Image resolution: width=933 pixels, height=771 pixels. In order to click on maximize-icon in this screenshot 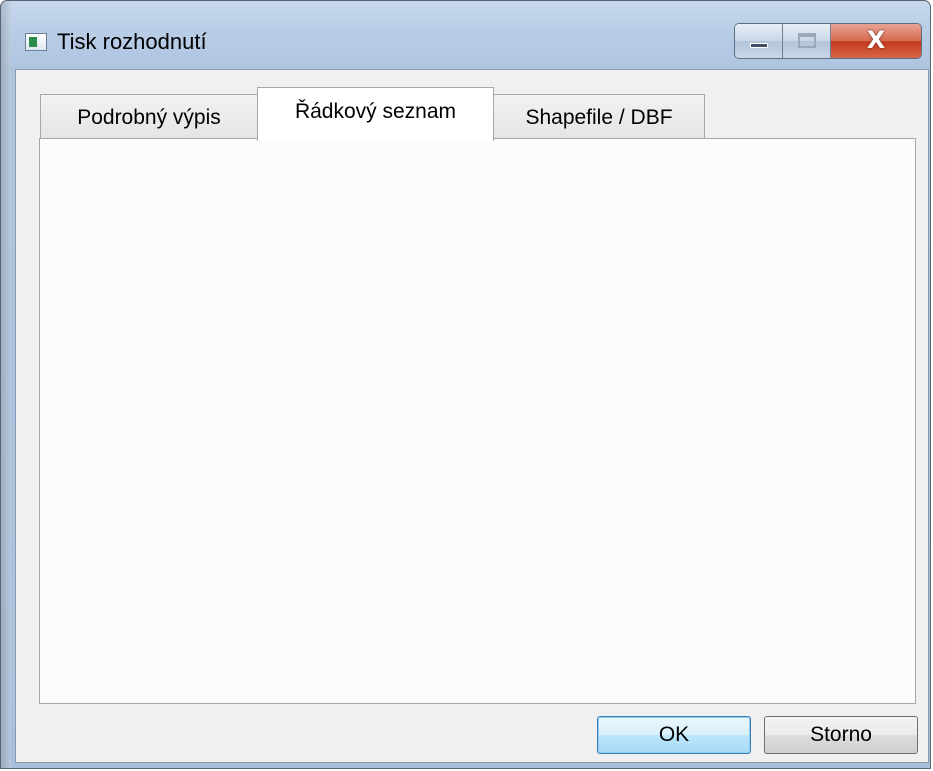, I will do `click(807, 40)`.